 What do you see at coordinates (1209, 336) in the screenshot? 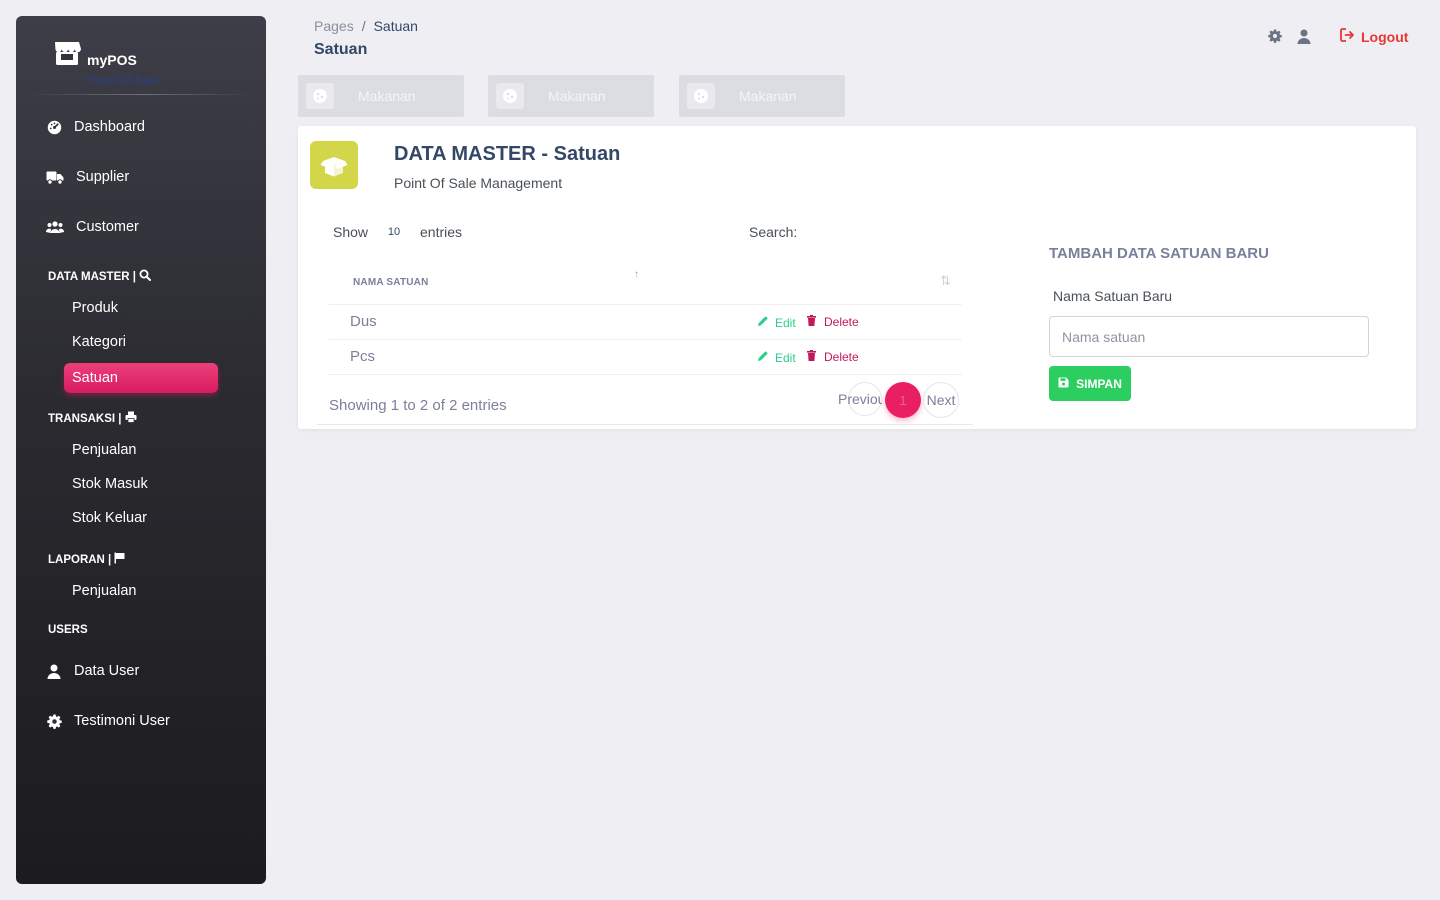
I see `nama-satuan-input` at bounding box center [1209, 336].